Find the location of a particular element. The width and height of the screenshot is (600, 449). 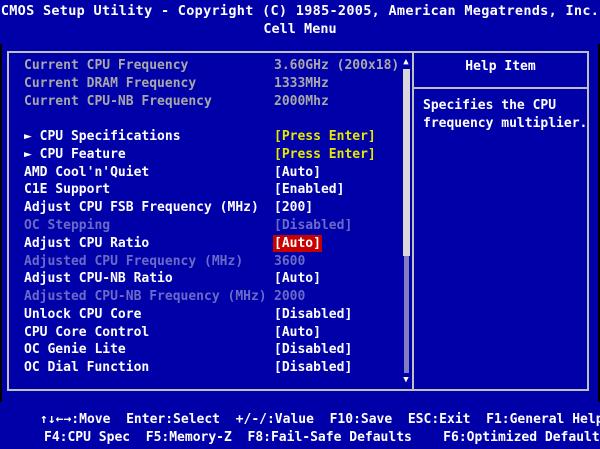

menu-item-cpu-feature: ► CPU Feature [Press Enter] is located at coordinates (210, 154).